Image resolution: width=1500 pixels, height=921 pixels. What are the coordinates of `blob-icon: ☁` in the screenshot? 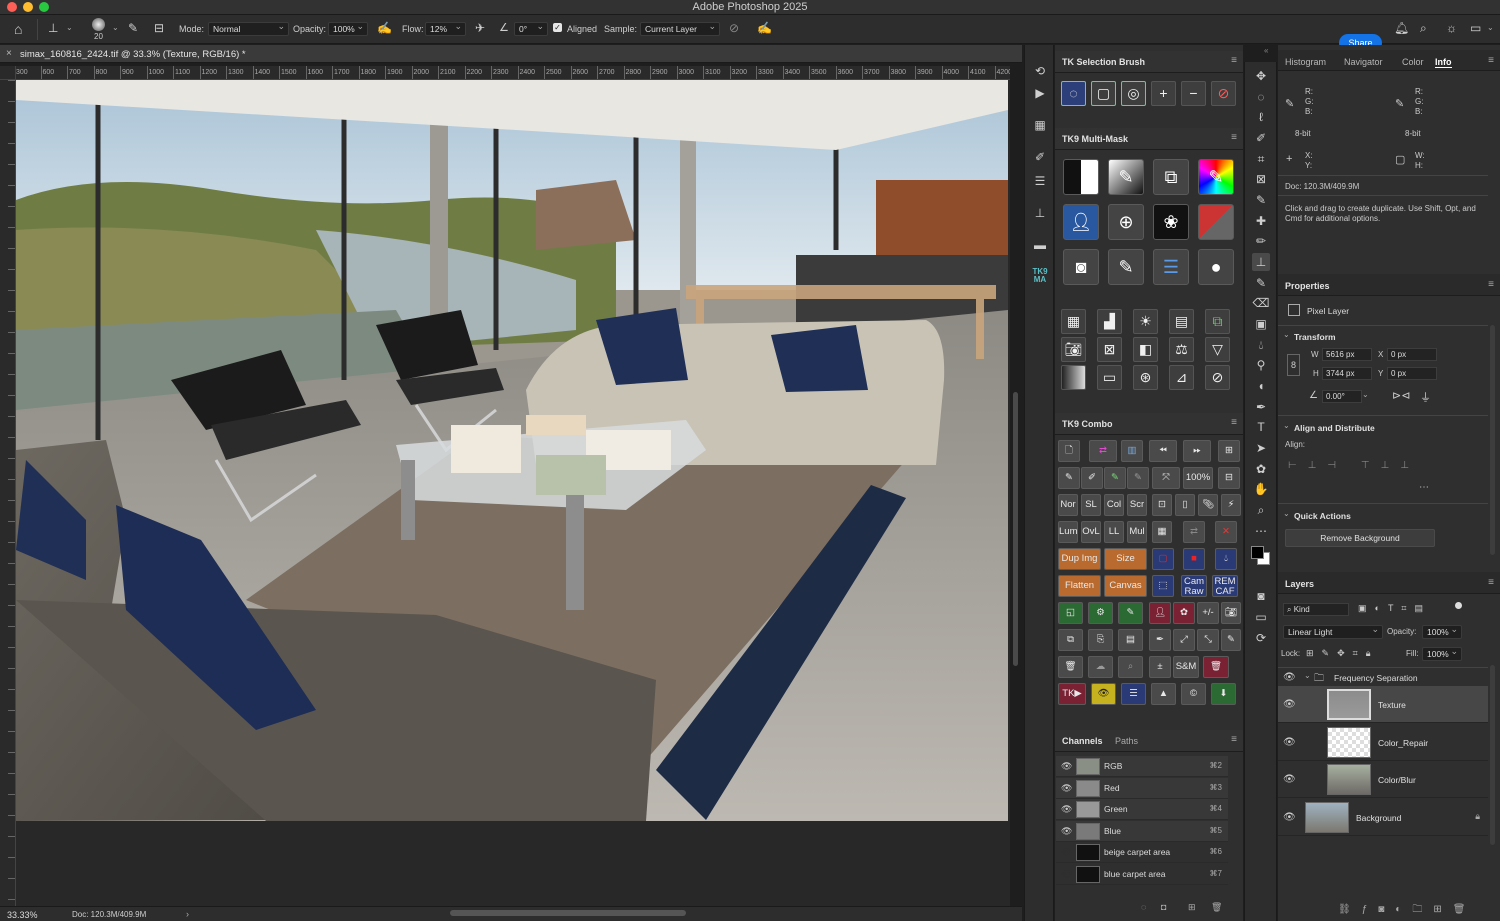 It's located at (1100, 667).